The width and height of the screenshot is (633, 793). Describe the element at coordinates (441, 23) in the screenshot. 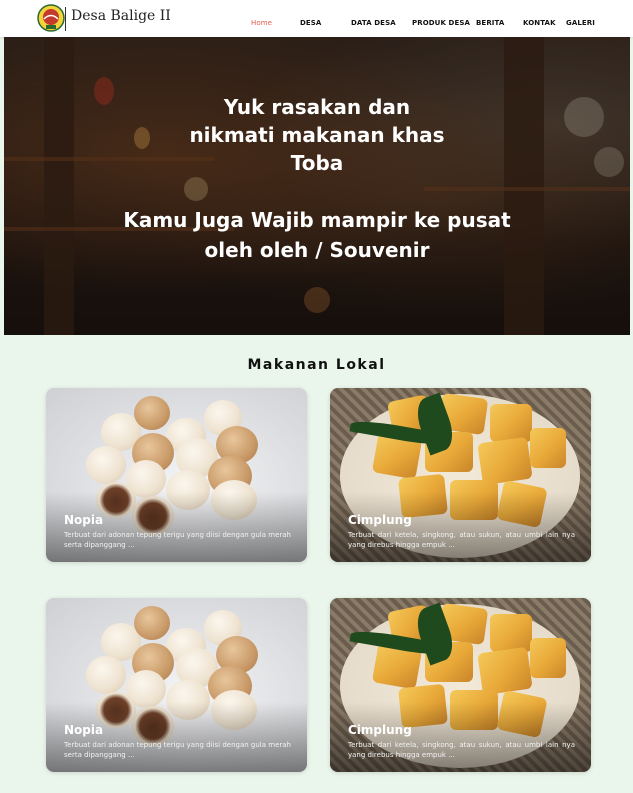

I see `nav-produk-desa: PRODUK DESA` at that location.